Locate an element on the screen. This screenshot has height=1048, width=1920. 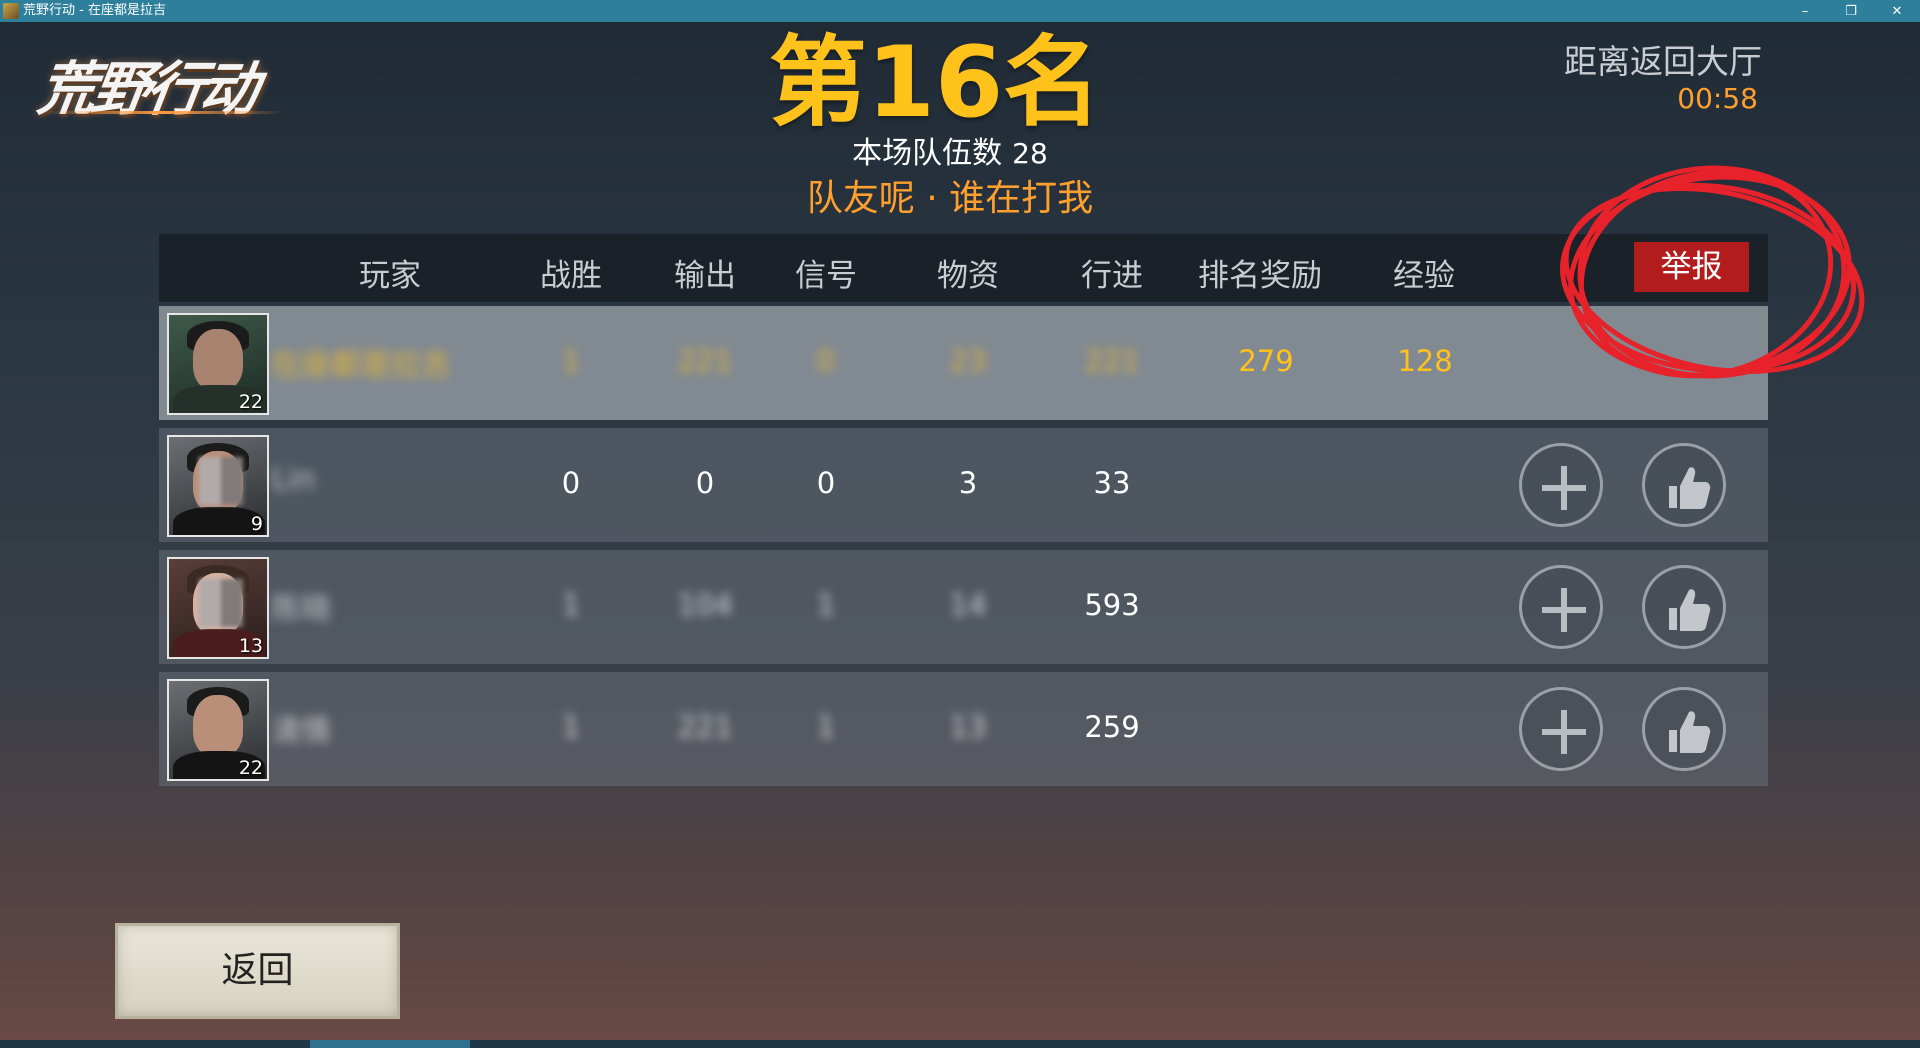
player-level: 13 is located at coordinates (250, 646).